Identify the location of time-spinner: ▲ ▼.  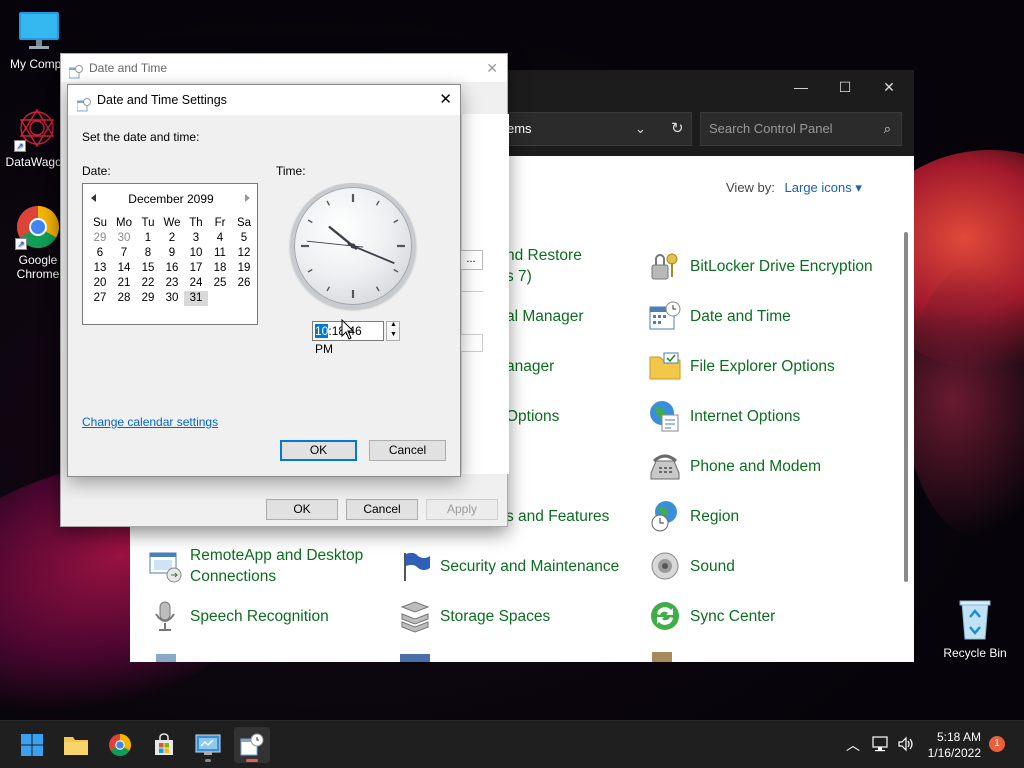
(393, 331).